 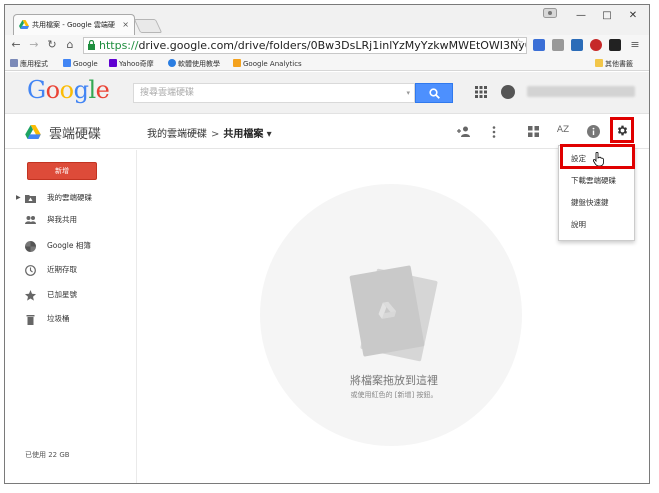 I want to click on search-icon, so click(x=434, y=93).